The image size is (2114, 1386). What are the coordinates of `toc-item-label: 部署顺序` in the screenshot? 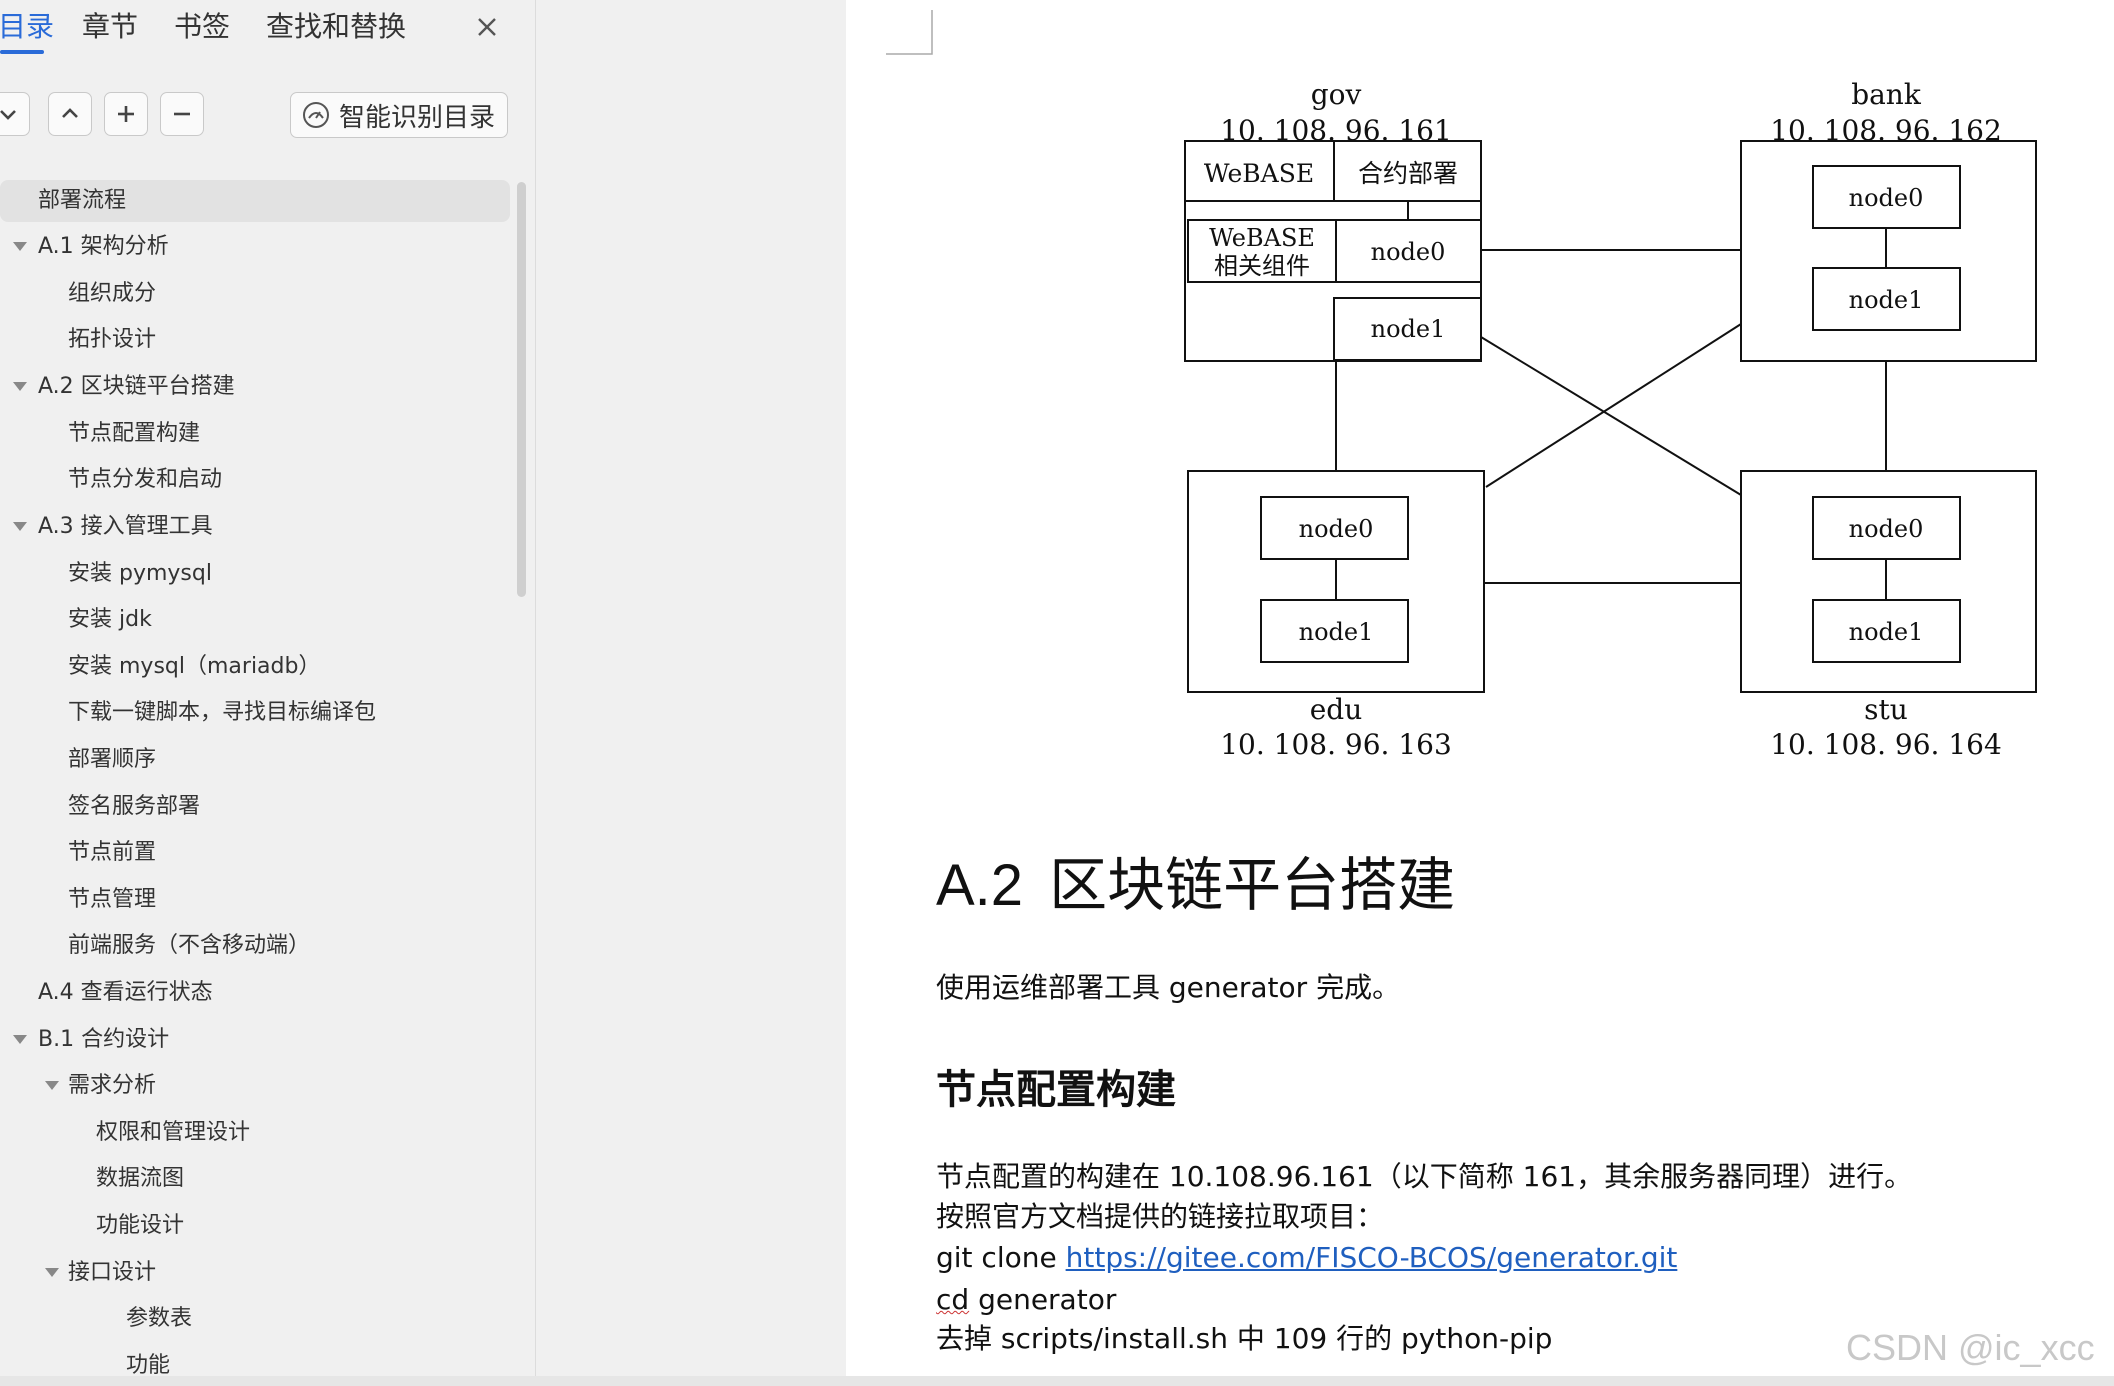 It's located at (112, 759).